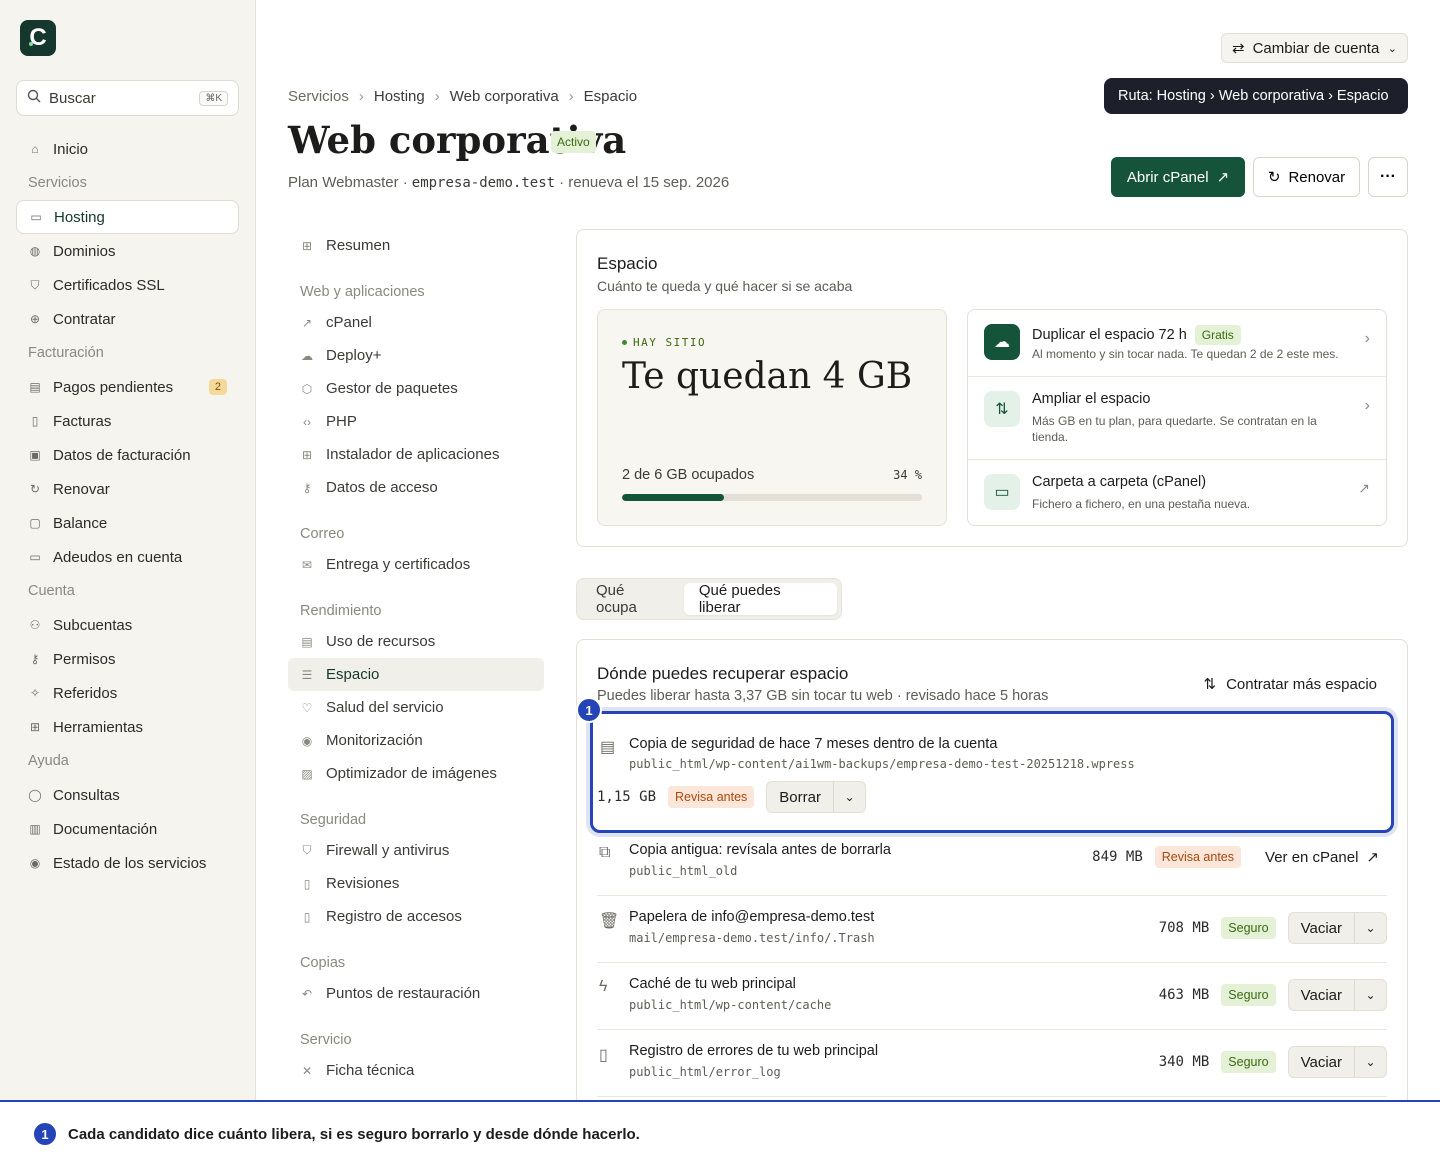  I want to click on buy-more-space-link: ⇅ Contratar más espacio, so click(1290, 684).